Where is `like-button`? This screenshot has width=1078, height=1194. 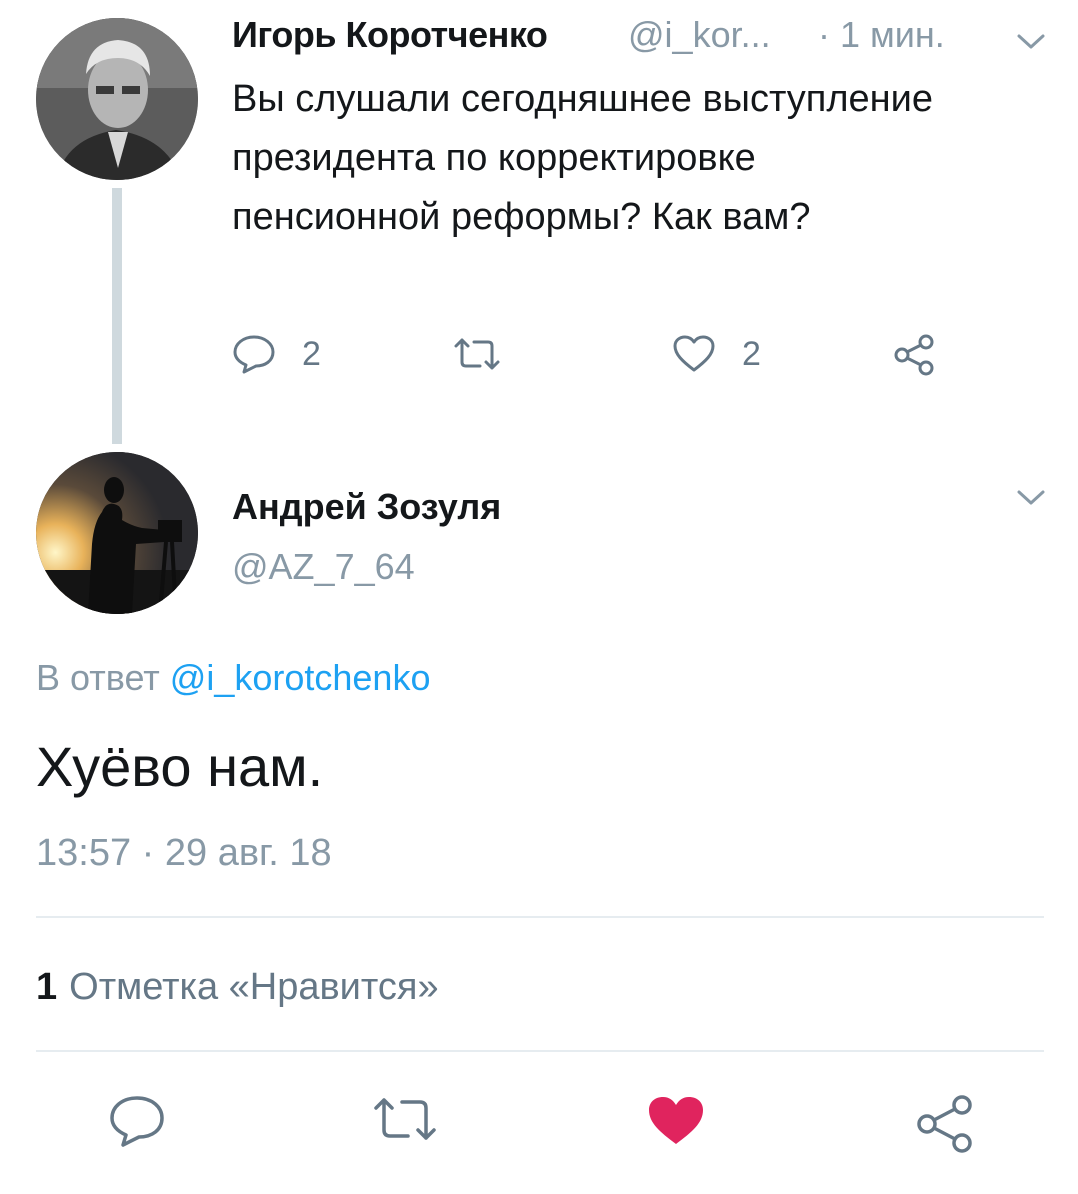
like-button is located at coordinates (676, 1123).